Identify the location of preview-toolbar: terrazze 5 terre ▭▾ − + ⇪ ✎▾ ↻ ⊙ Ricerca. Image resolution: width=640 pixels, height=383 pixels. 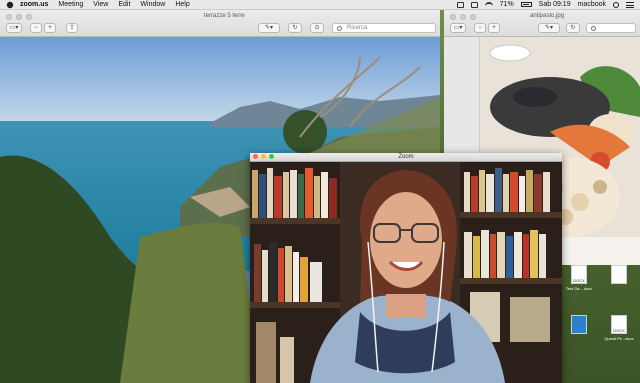
(220, 23).